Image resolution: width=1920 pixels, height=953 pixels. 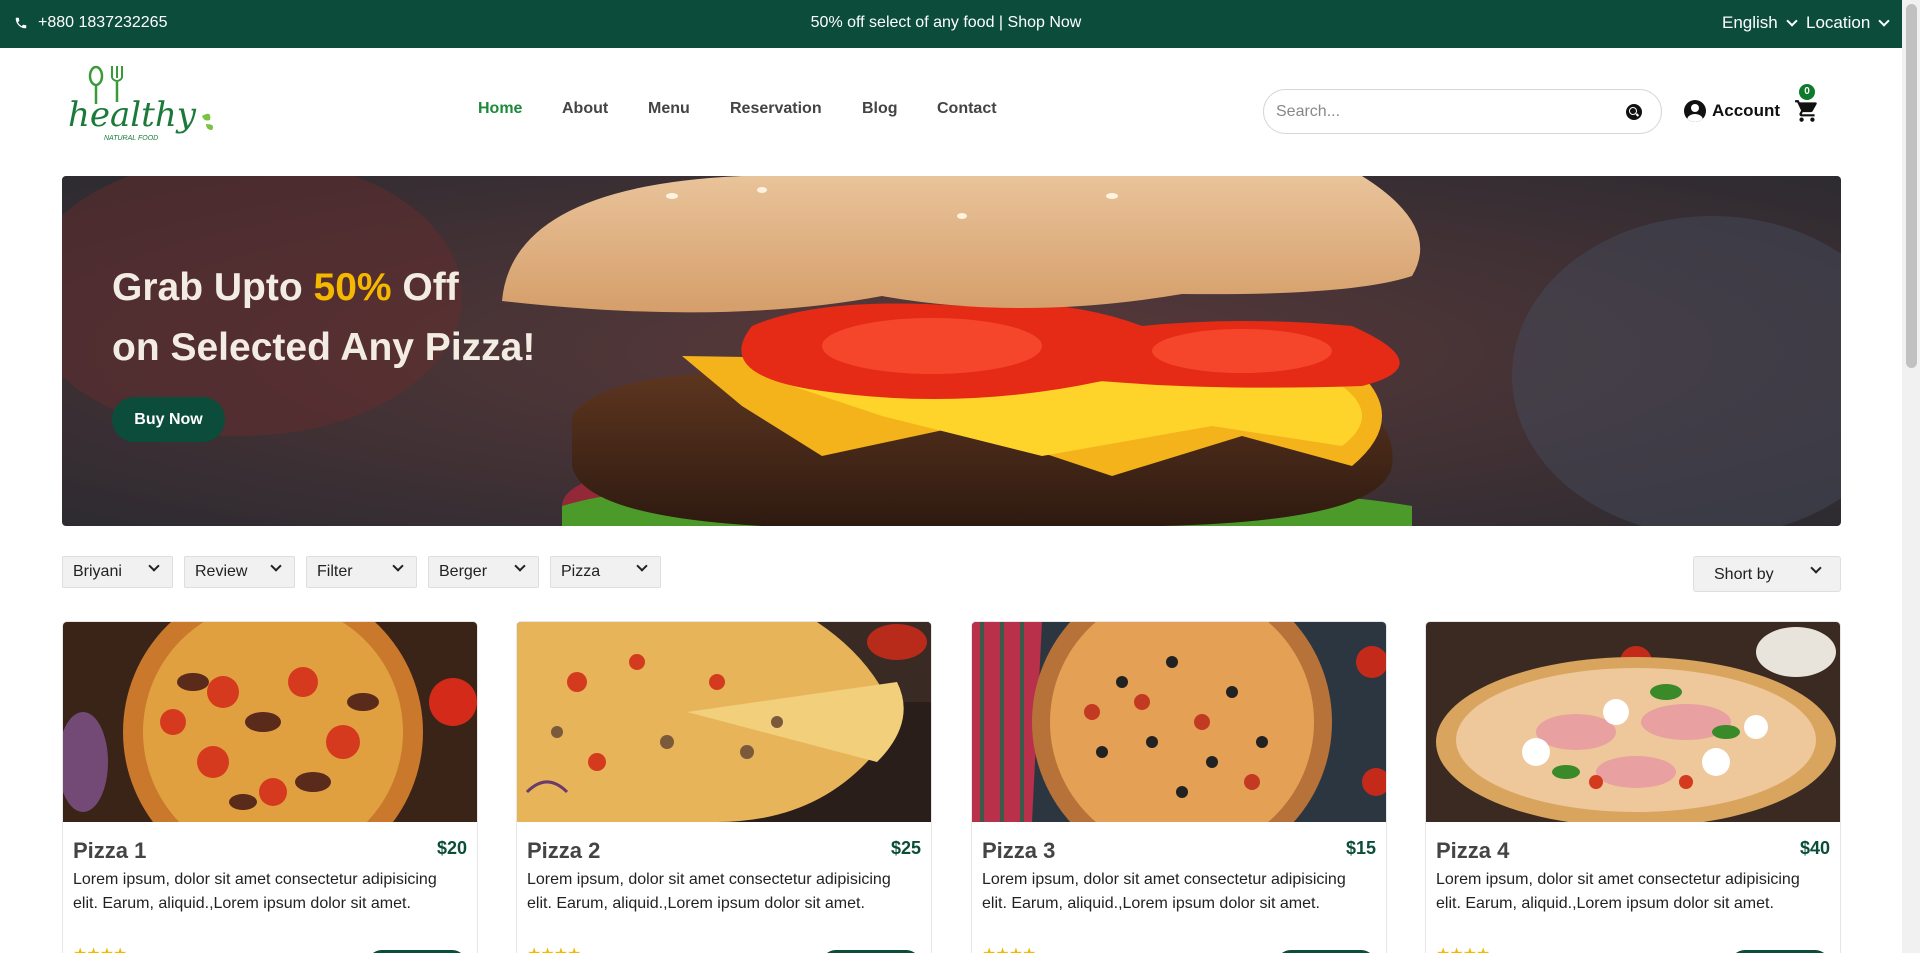 I want to click on product-price: $15, so click(x=1360, y=848).